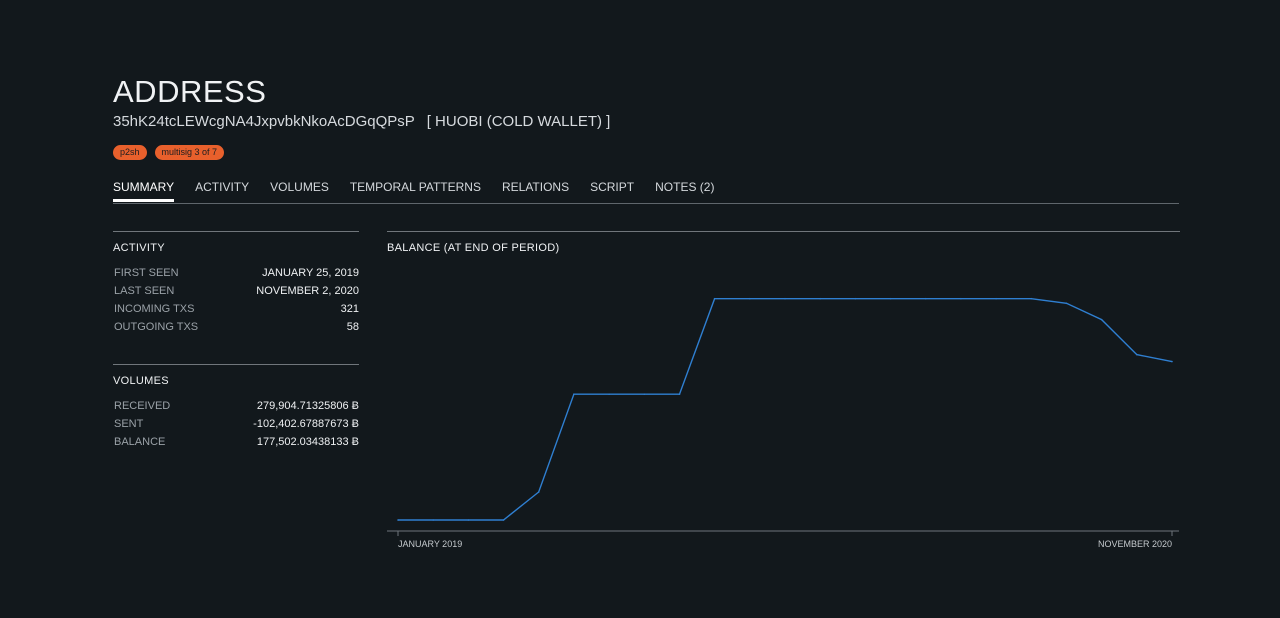 This screenshot has width=1280, height=618. I want to click on badge-multisig: multisig 3 of 7, so click(189, 152).